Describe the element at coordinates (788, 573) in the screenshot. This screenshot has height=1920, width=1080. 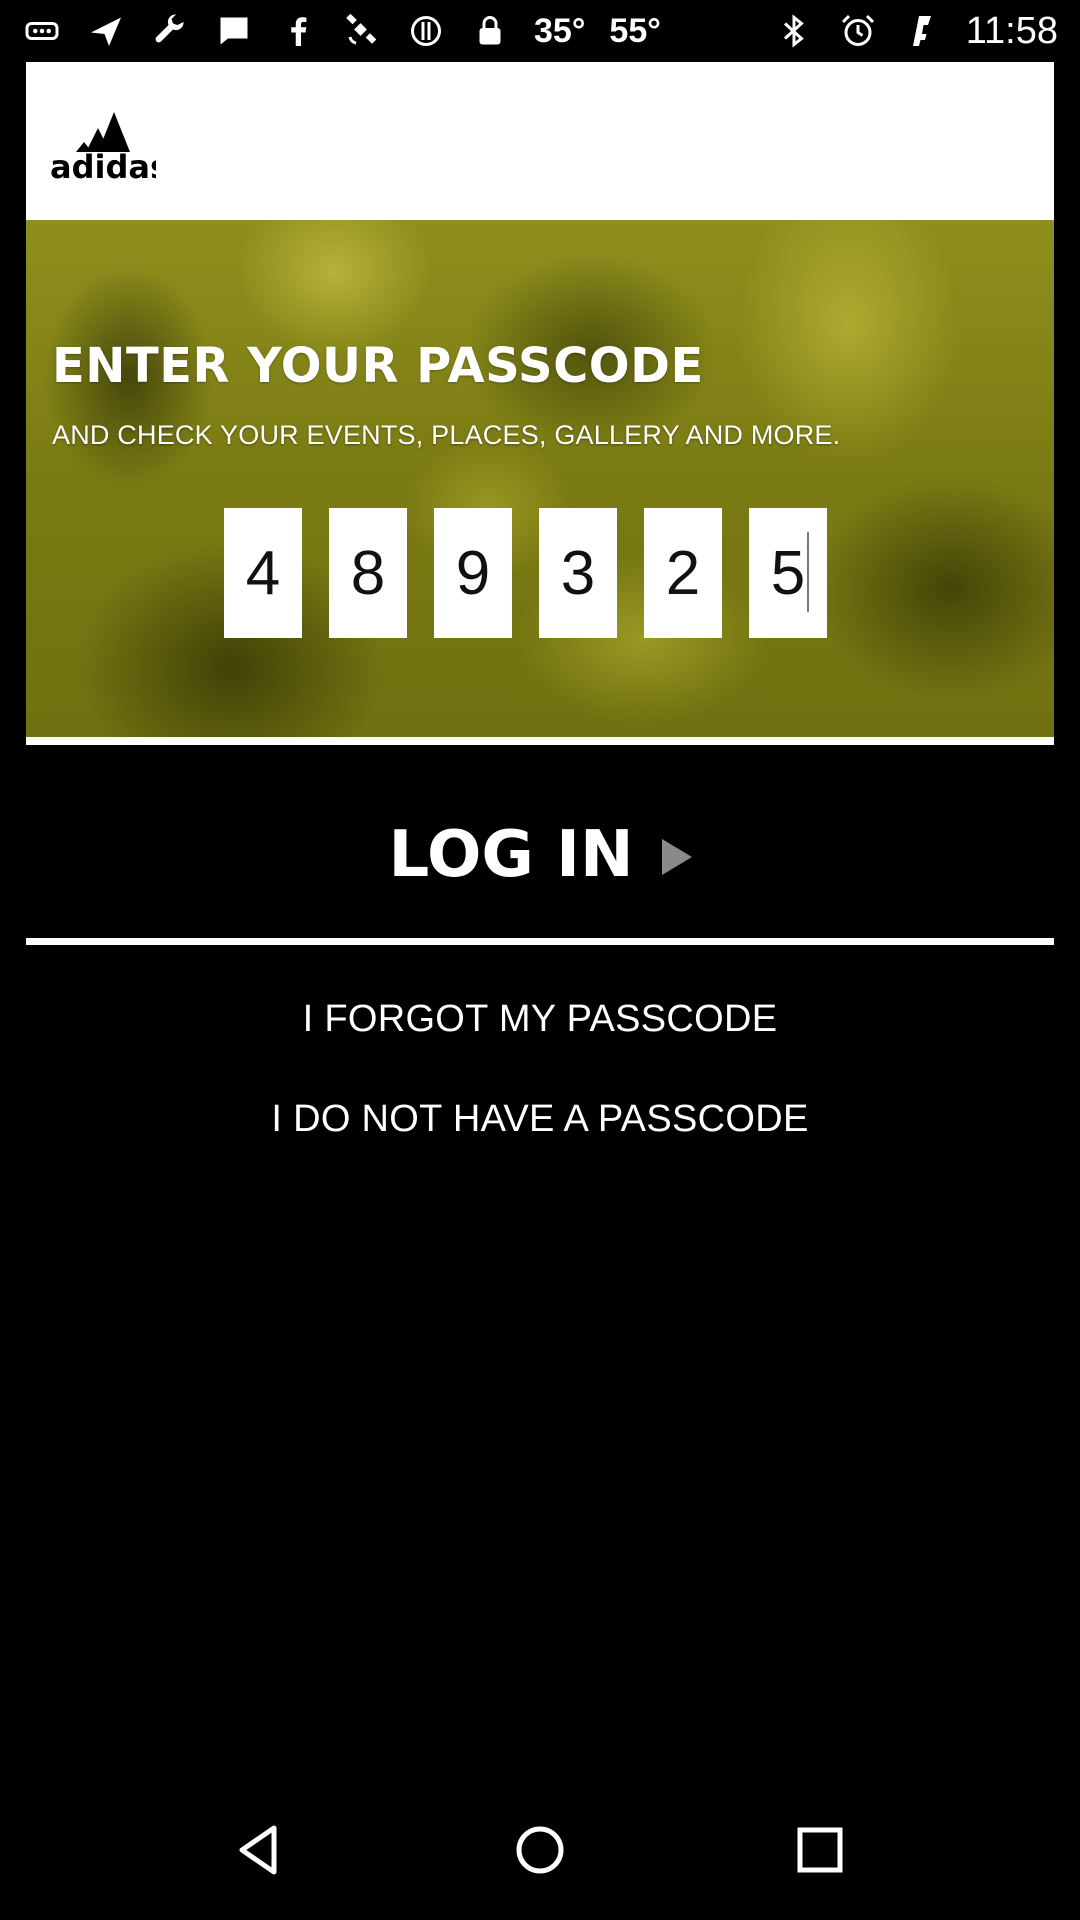
I see `passcode-digit-6: 5` at that location.